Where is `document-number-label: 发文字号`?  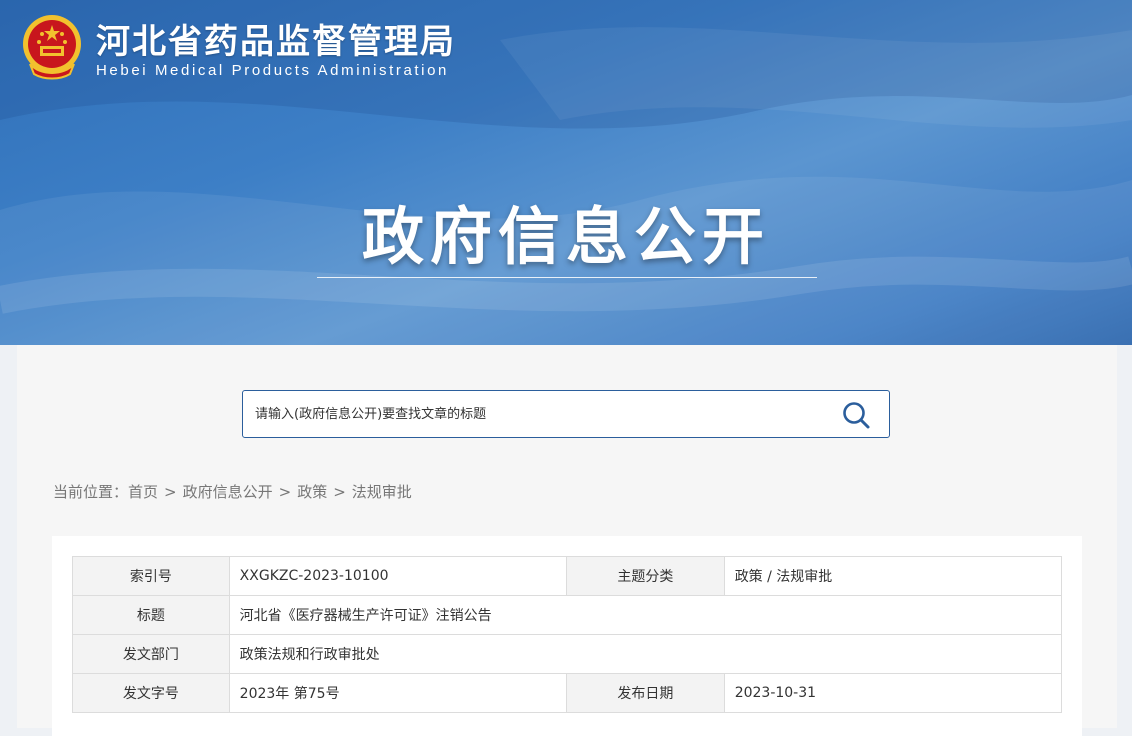
document-number-label: 发文字号 is located at coordinates (151, 693).